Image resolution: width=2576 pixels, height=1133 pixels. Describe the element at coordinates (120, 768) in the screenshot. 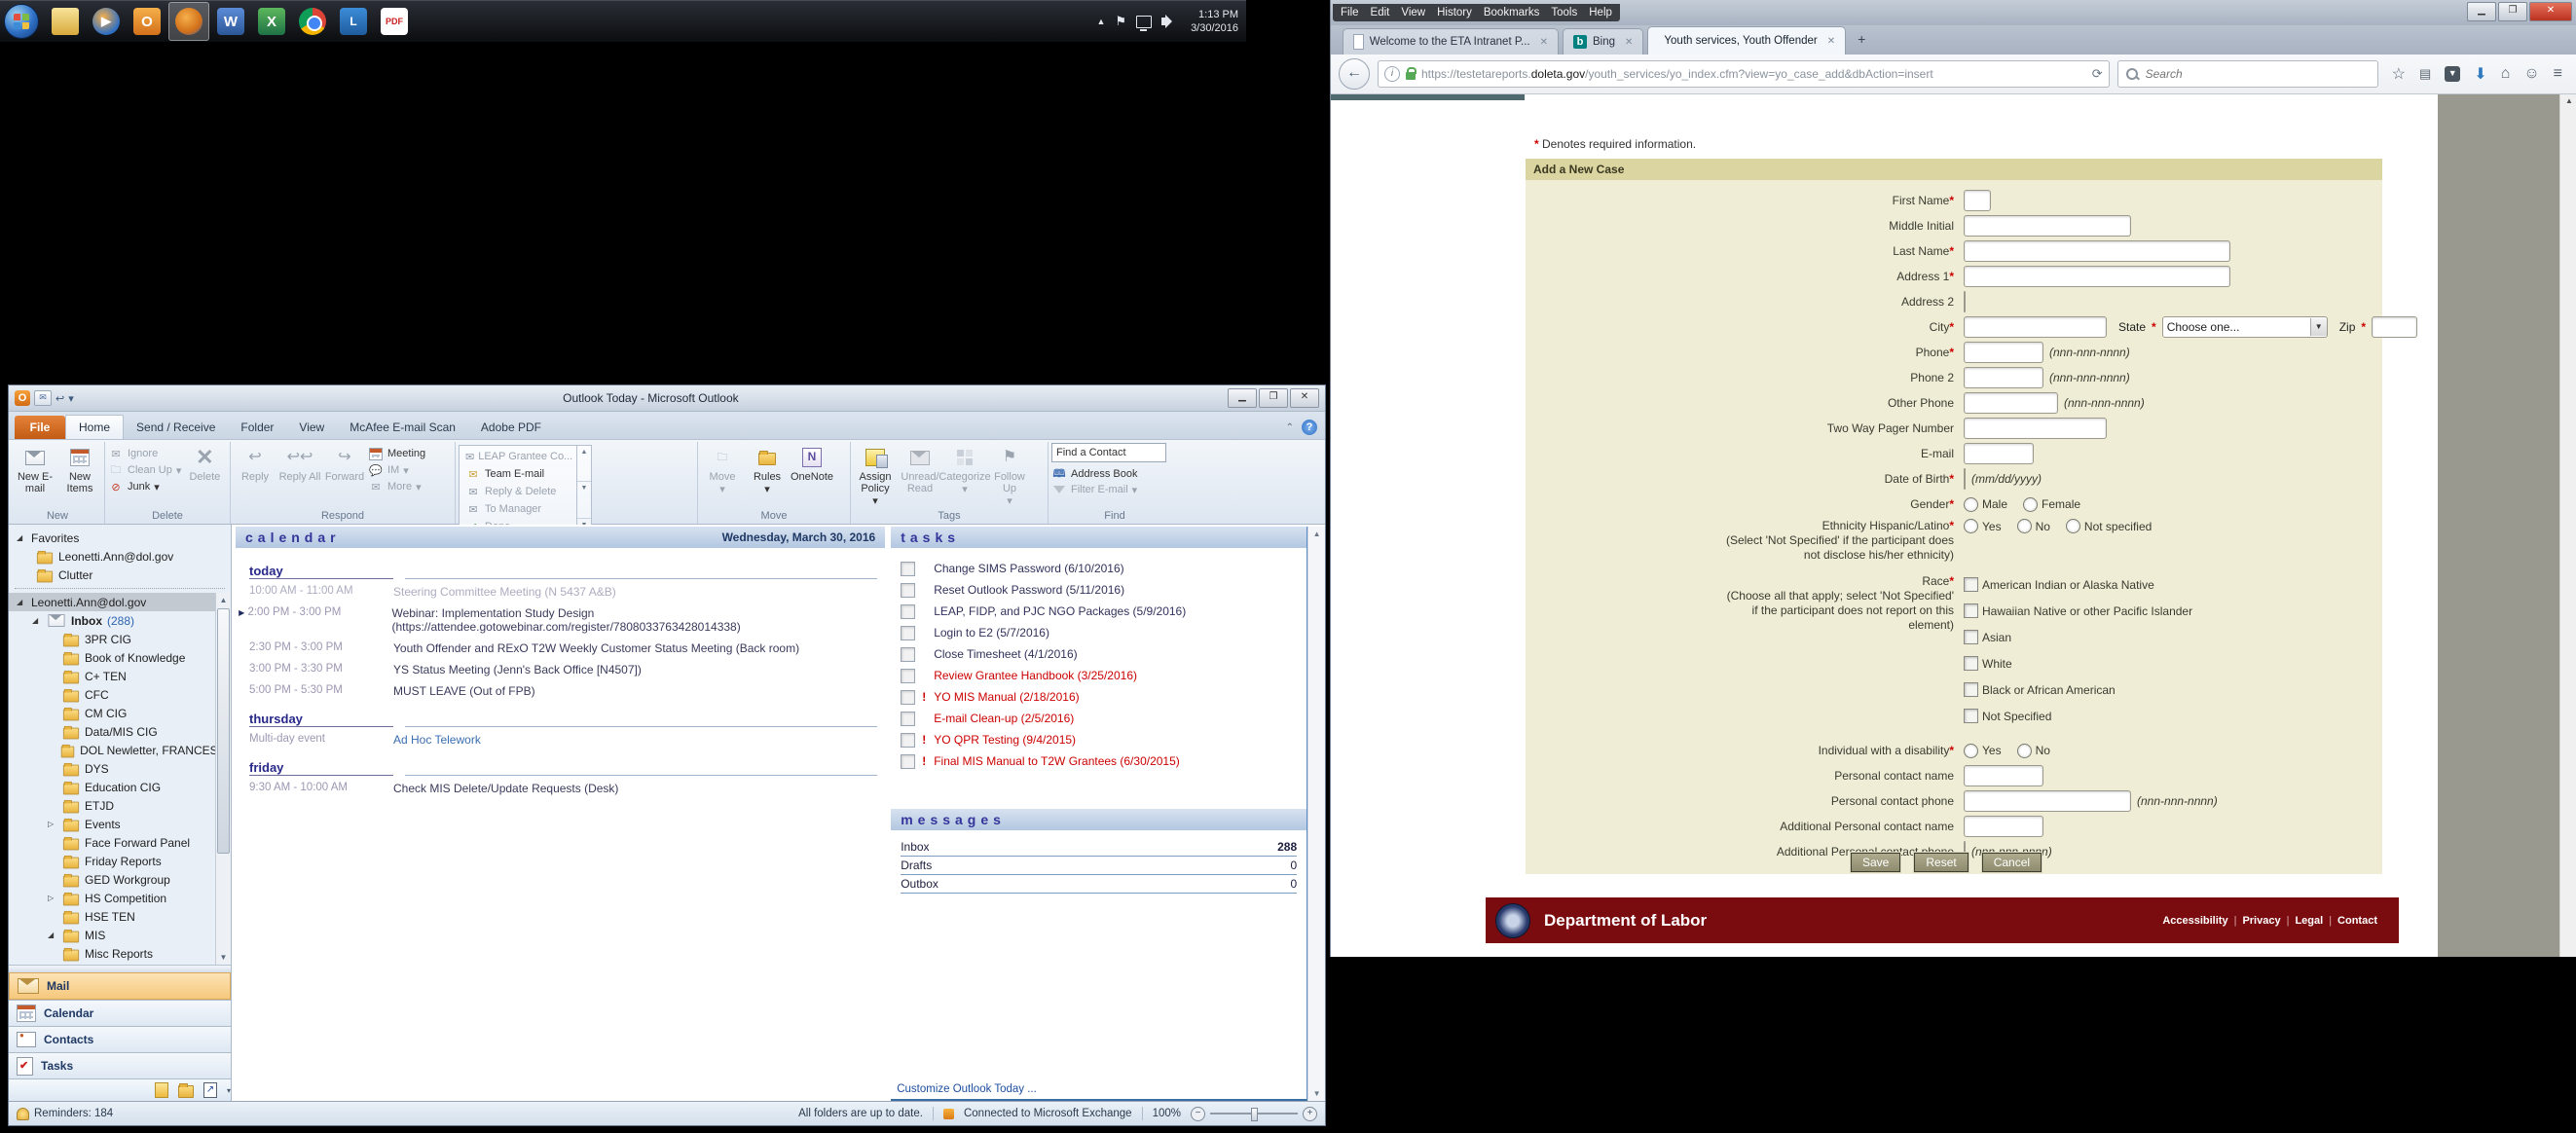

I see `folder-item: DYS` at that location.